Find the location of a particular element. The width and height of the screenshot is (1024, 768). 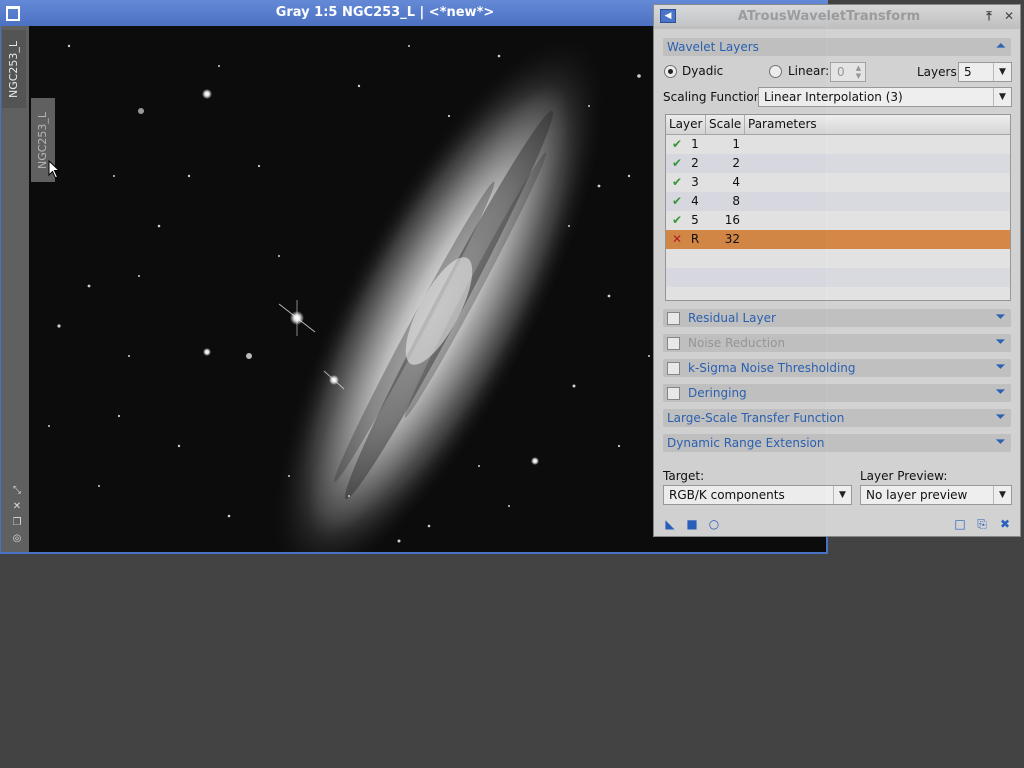

table-row: ✔ 4 8 is located at coordinates (838, 201).